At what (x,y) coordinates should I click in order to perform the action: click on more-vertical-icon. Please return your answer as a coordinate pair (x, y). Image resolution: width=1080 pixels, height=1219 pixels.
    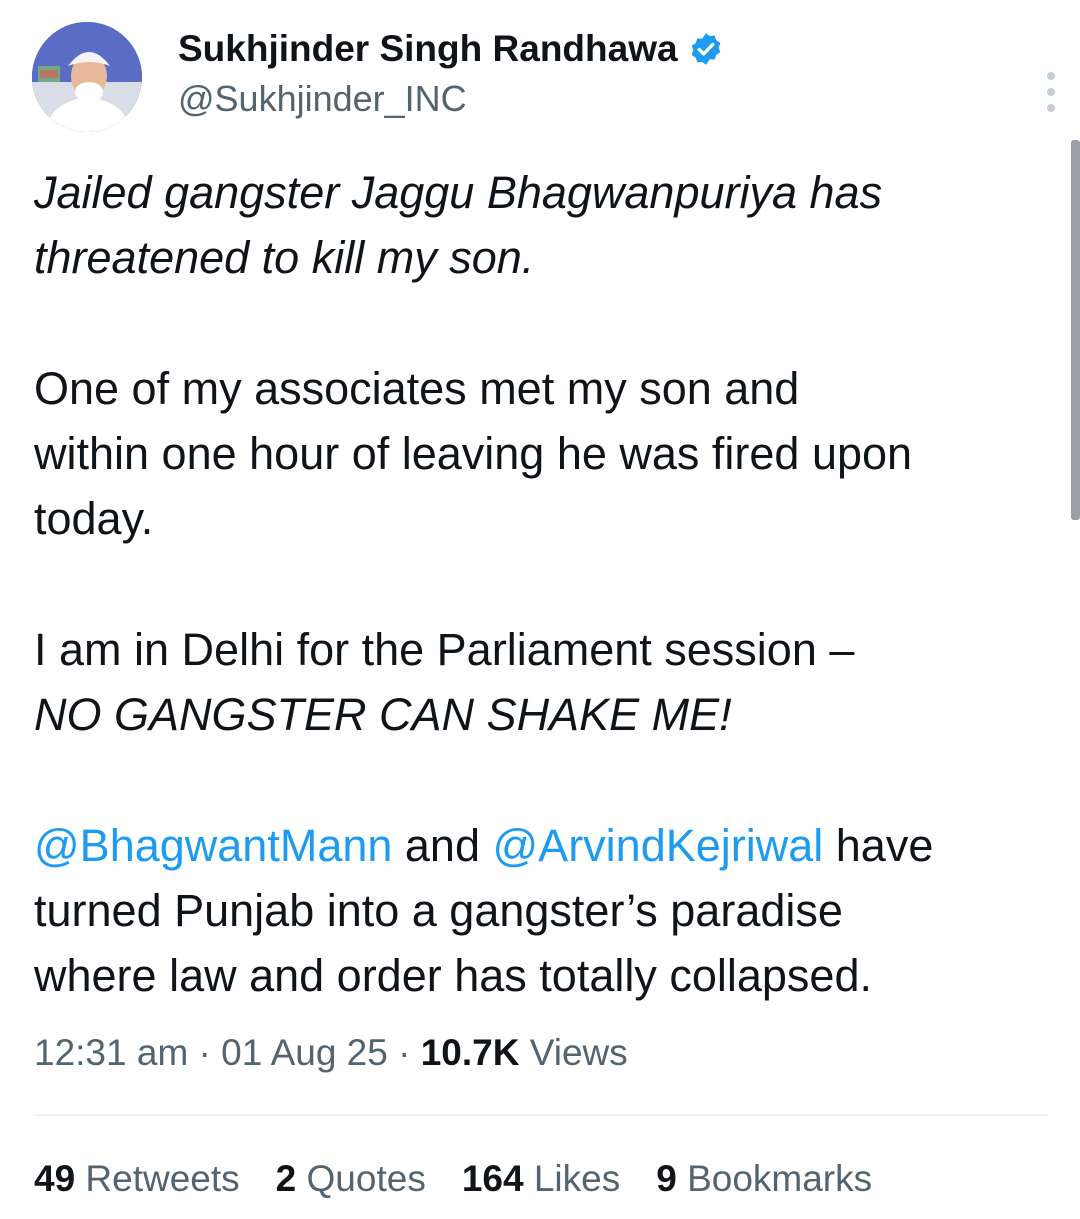
    Looking at the image, I should click on (1051, 92).